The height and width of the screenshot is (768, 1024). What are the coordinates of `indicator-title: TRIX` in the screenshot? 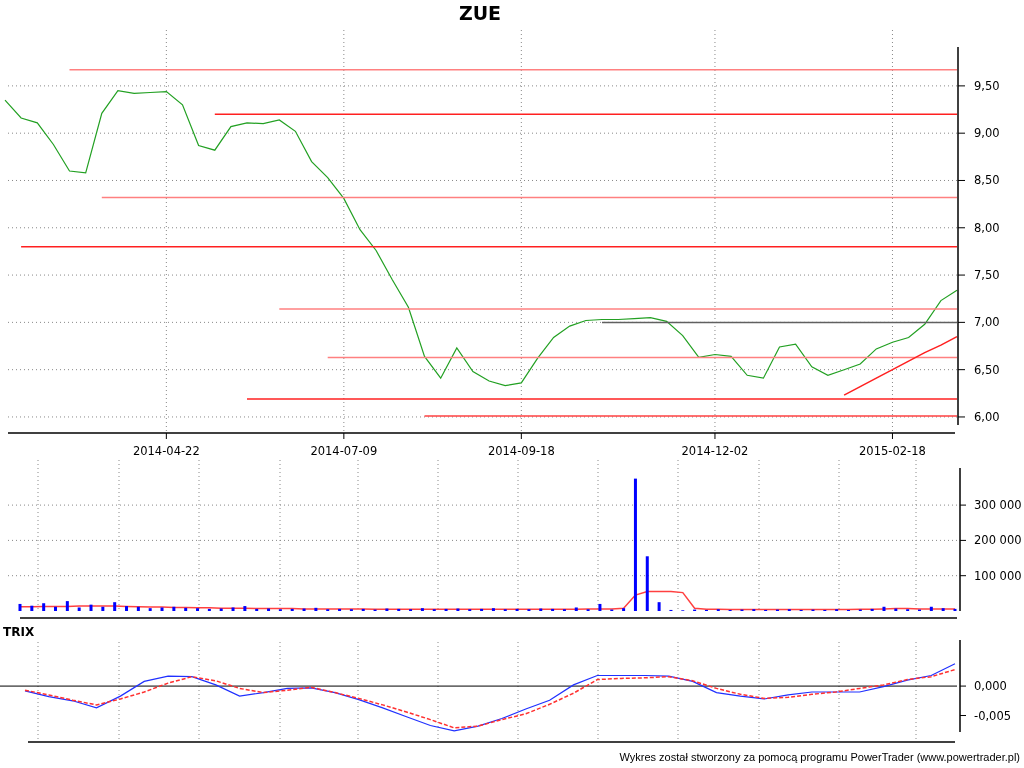 It's located at (19, 632).